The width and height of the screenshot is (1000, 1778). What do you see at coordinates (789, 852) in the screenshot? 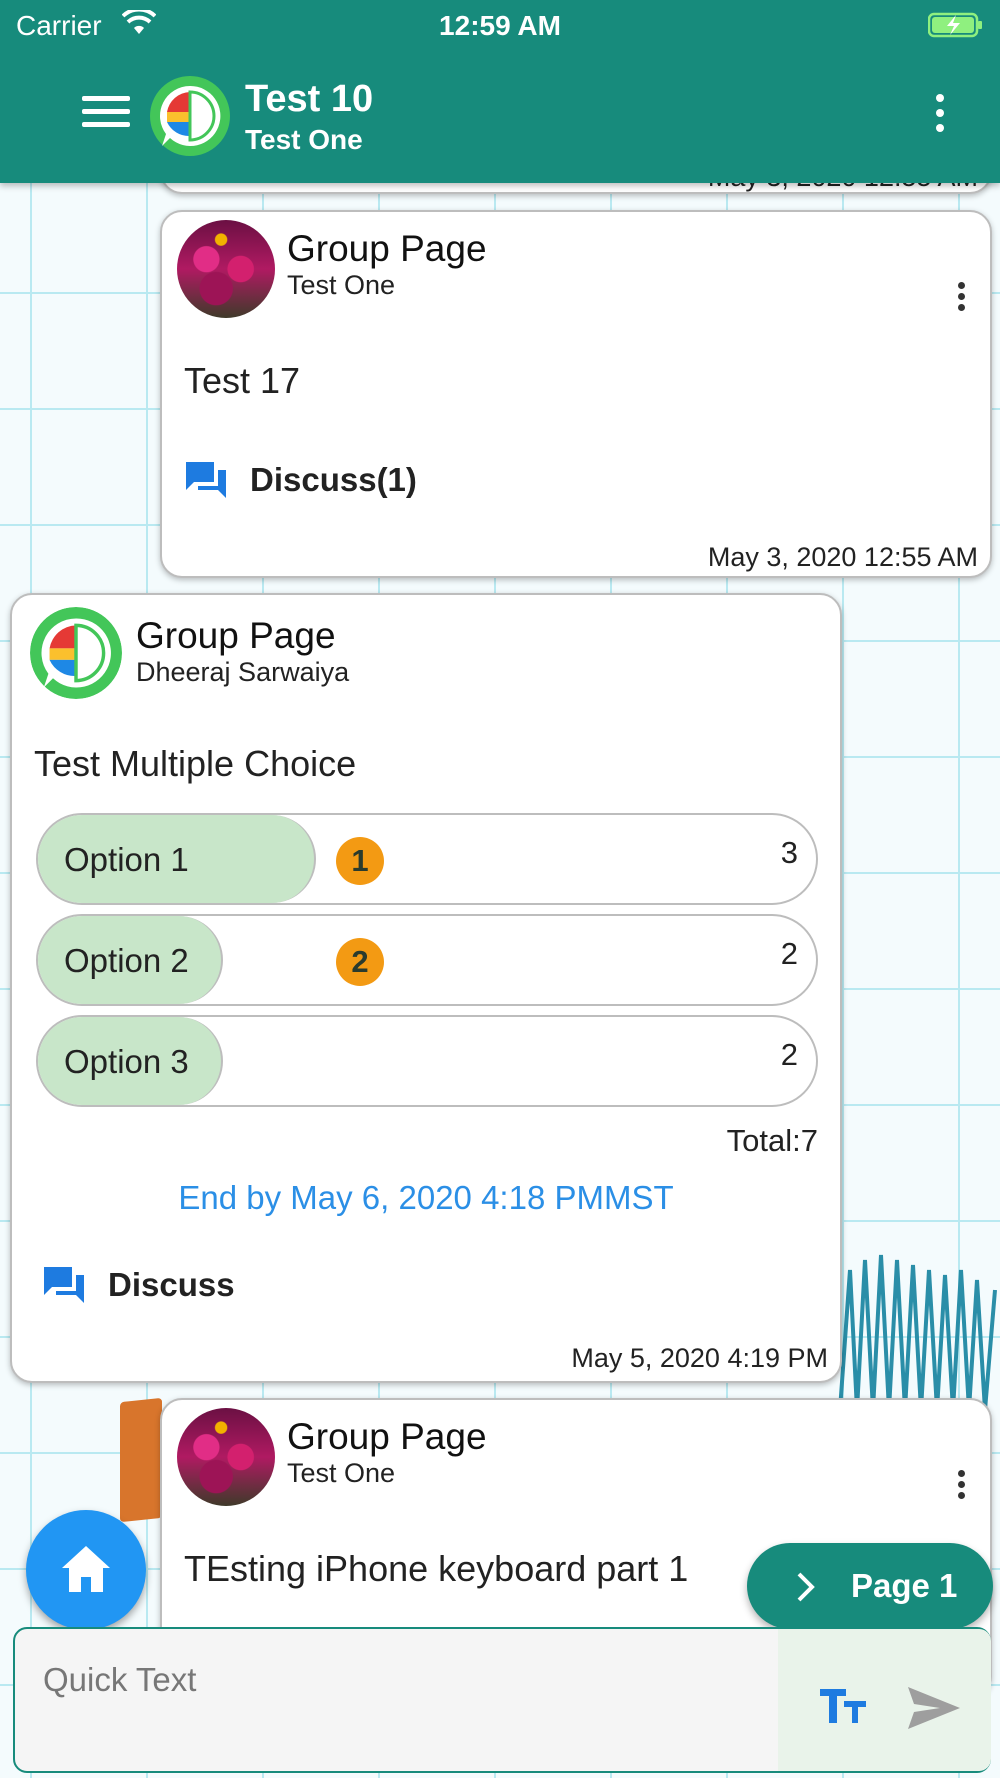
I see `poll-vote-count: 3` at bounding box center [789, 852].